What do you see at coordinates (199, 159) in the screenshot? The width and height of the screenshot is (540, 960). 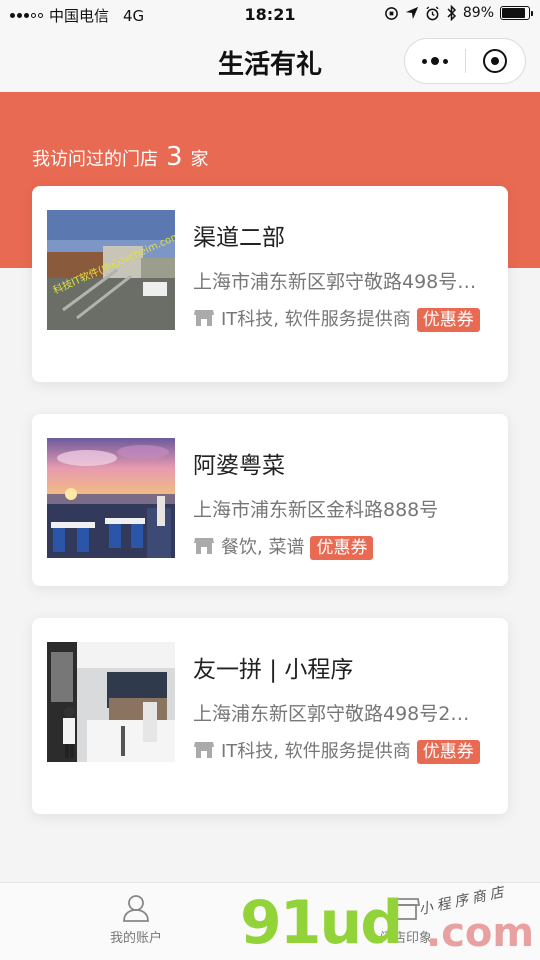 I see `visited-suffix: 家` at bounding box center [199, 159].